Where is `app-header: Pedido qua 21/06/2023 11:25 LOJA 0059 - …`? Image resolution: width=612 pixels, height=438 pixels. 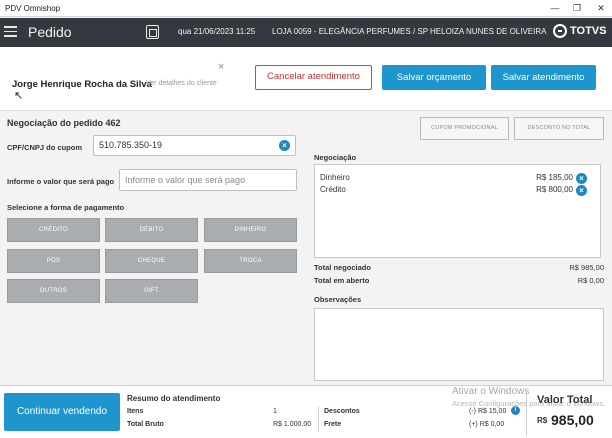
app-header: Pedido qua 21/06/2023 11:25 LOJA 0059 - … is located at coordinates (306, 32).